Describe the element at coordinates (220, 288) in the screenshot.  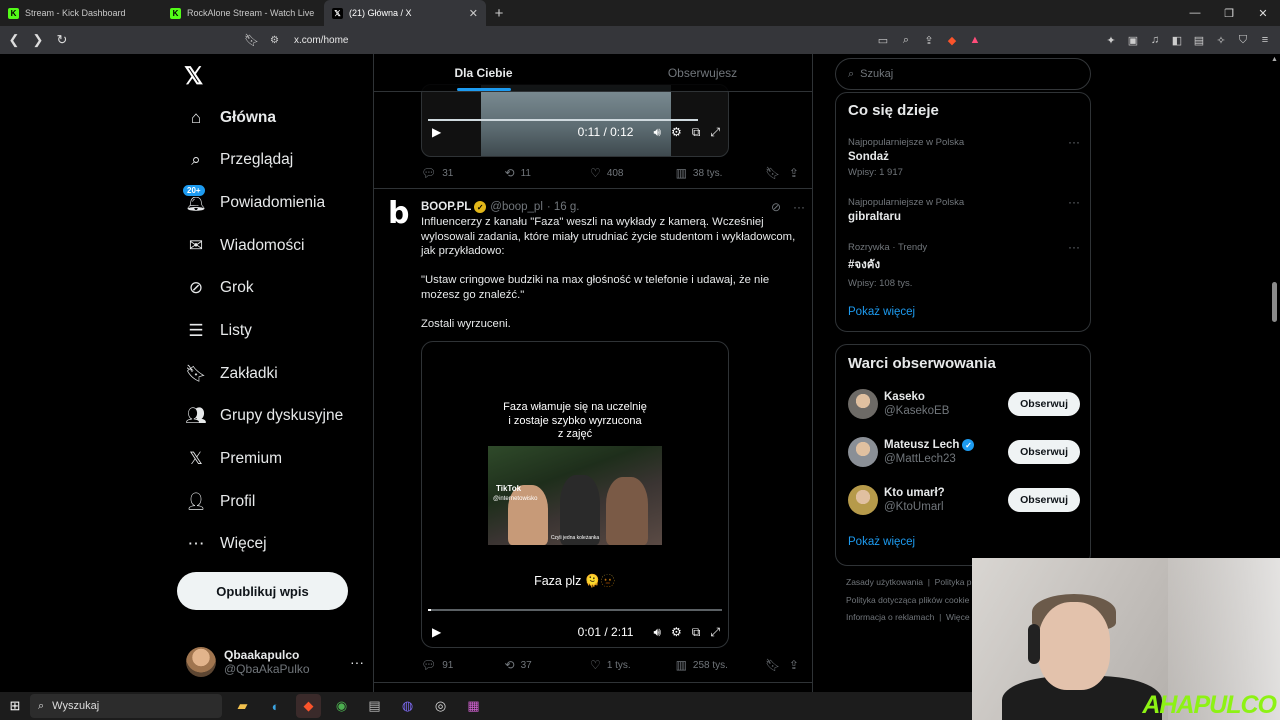
I see `nav-grok: ⊘ Grok` at that location.